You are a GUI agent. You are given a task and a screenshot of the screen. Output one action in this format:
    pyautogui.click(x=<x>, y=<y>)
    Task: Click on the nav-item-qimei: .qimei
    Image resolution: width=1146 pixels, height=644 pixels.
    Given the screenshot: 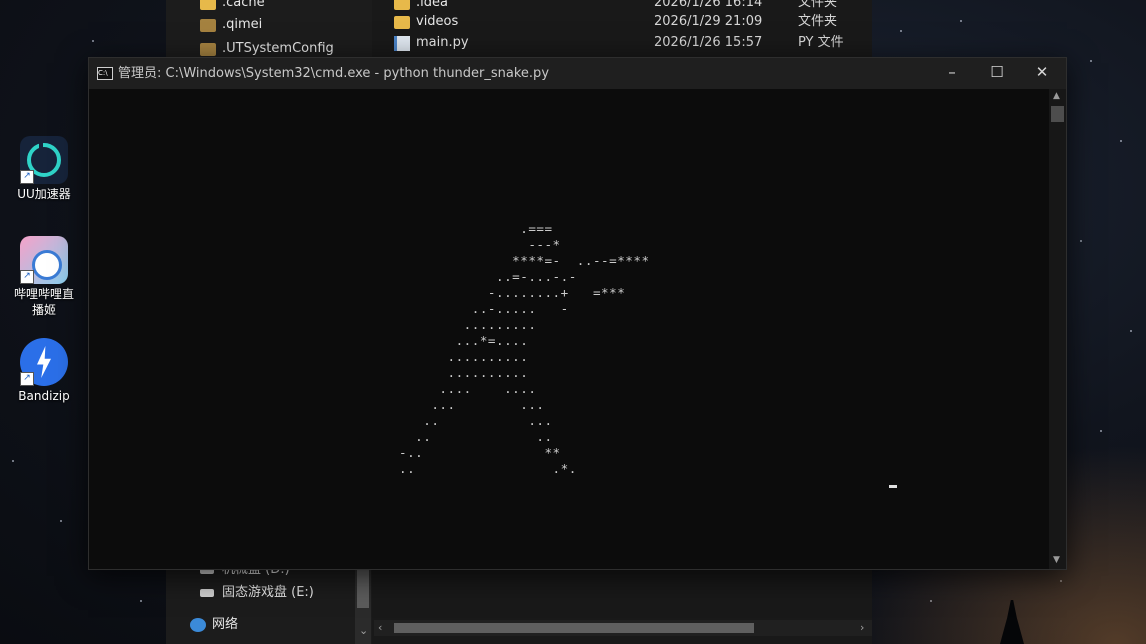 What is the action you would take?
    pyautogui.click(x=231, y=25)
    